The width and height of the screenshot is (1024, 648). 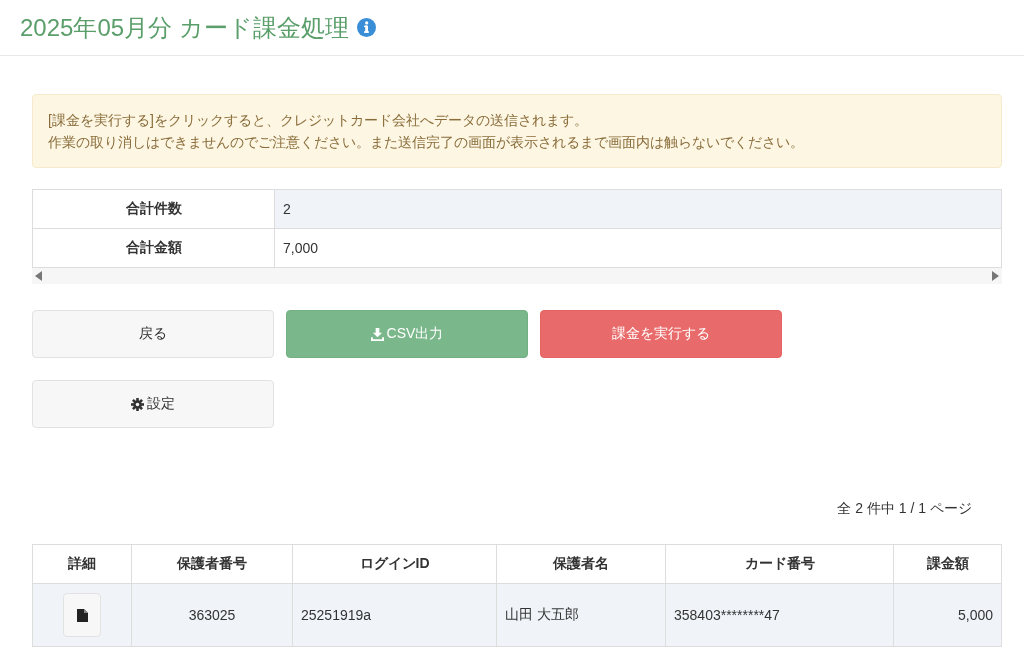 I want to click on summary-value: 2, so click(x=638, y=209).